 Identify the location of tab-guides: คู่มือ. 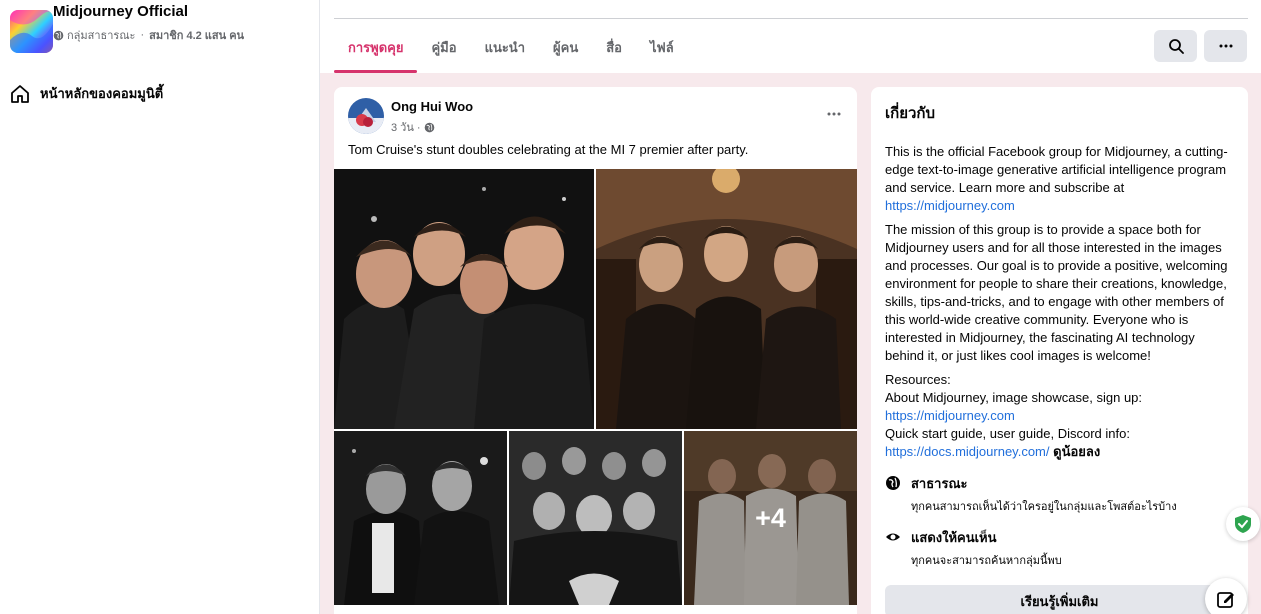
(443, 47).